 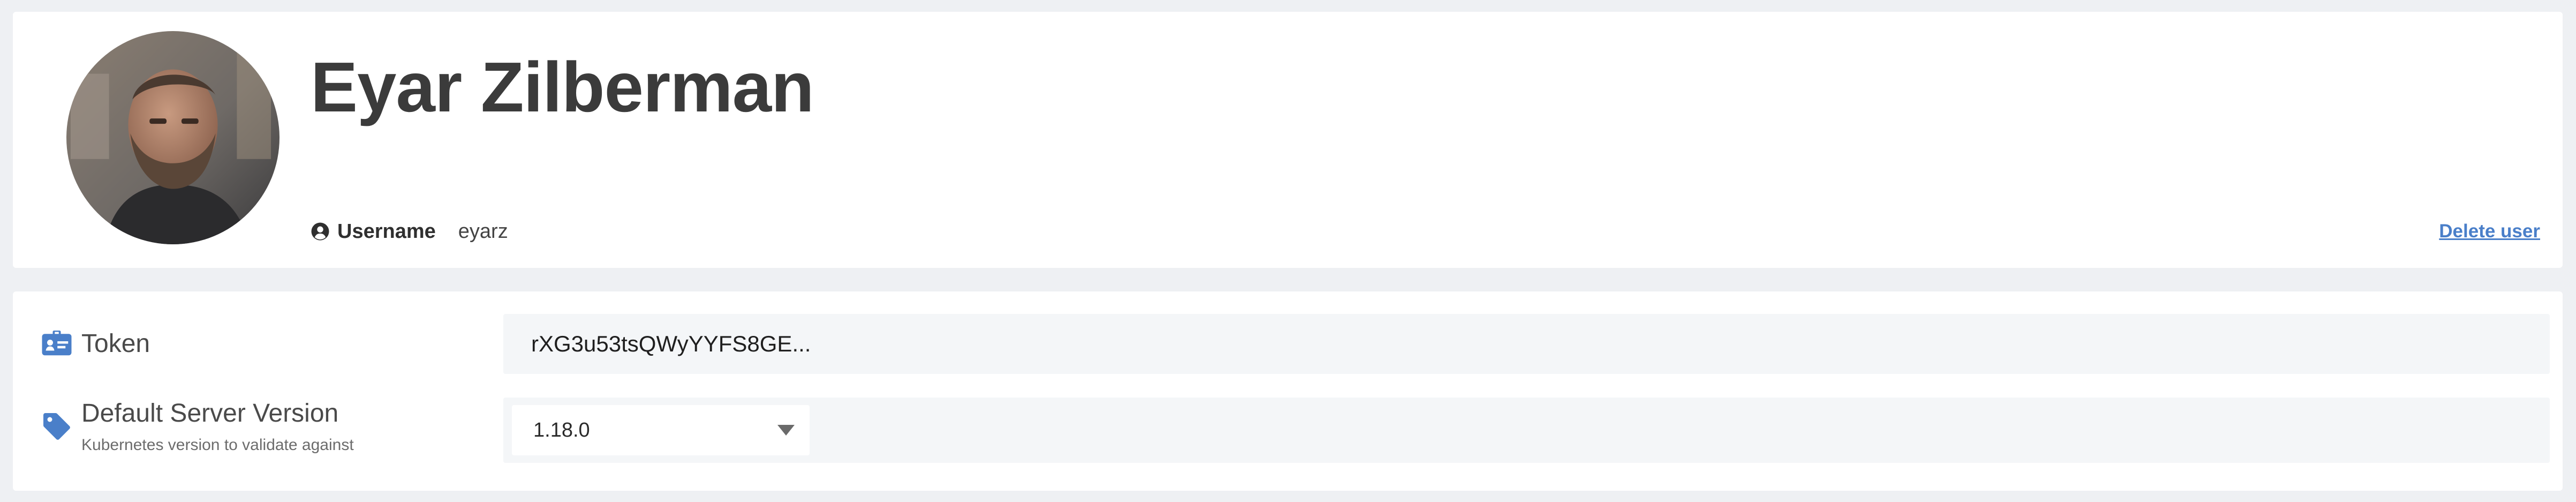 What do you see at coordinates (115, 343) in the screenshot?
I see `token-label: Token` at bounding box center [115, 343].